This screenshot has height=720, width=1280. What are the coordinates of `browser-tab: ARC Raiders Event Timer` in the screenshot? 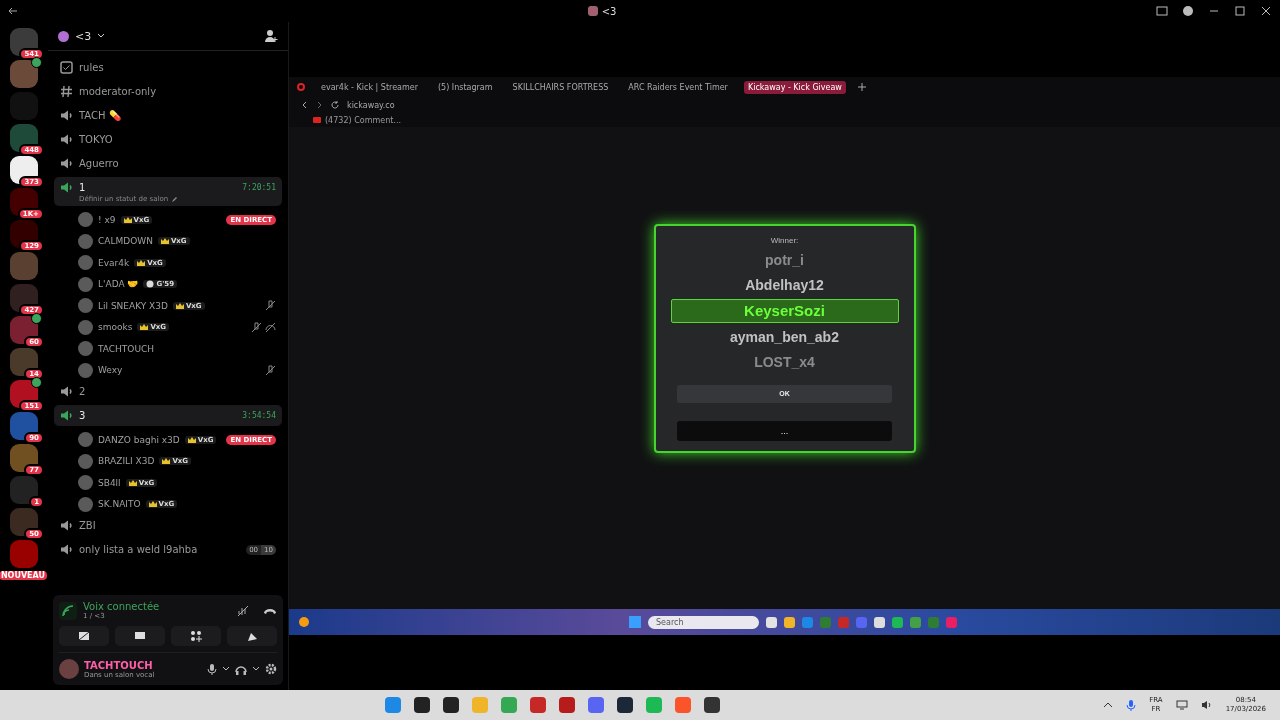 It's located at (678, 87).